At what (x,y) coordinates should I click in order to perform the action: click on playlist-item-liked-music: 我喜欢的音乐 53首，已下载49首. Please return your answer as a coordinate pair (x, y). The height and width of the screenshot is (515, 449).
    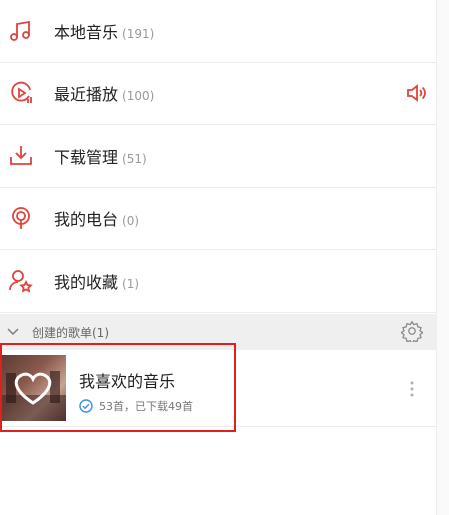
    Looking at the image, I should click on (218, 388).